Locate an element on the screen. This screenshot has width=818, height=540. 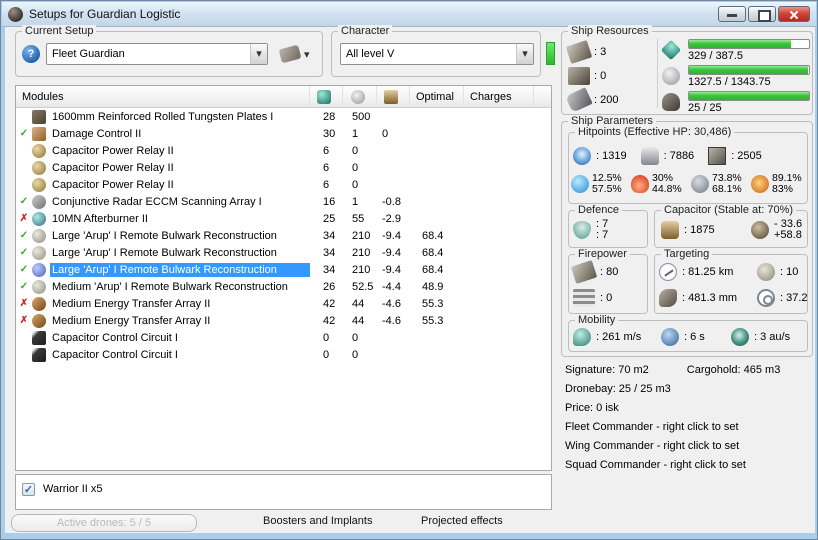
setup-select: Fleet Guardian is located at coordinates (157, 54).